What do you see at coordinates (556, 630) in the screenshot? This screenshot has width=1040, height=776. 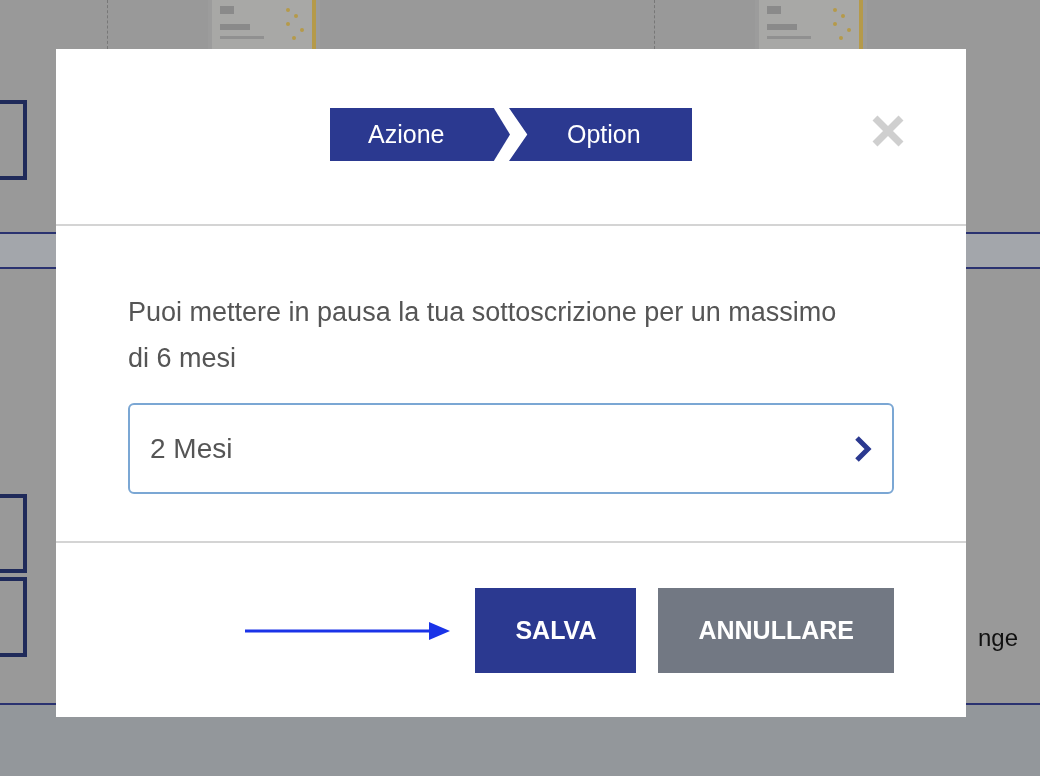 I see `save-button: SALVA` at bounding box center [556, 630].